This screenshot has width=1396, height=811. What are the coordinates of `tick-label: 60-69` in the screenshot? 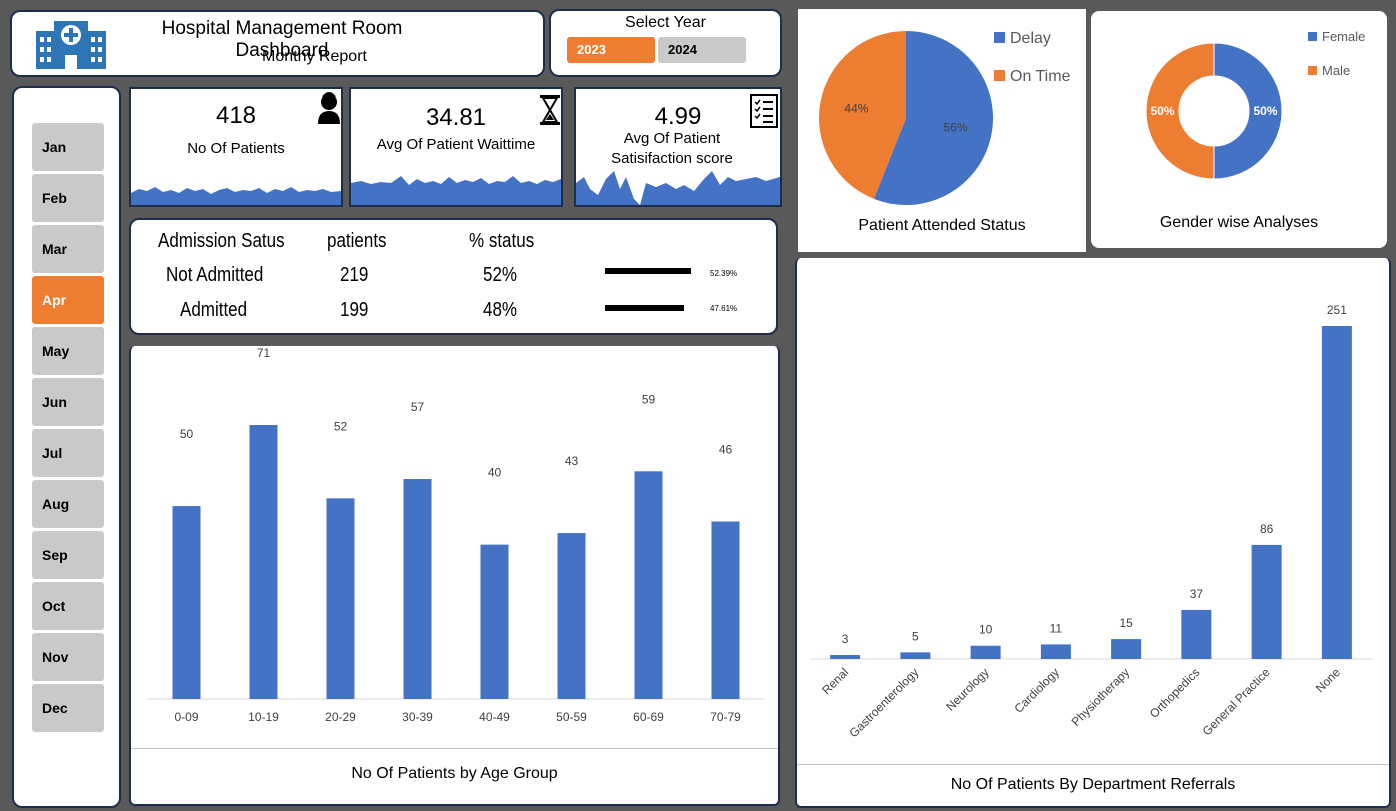 It's located at (648, 717).